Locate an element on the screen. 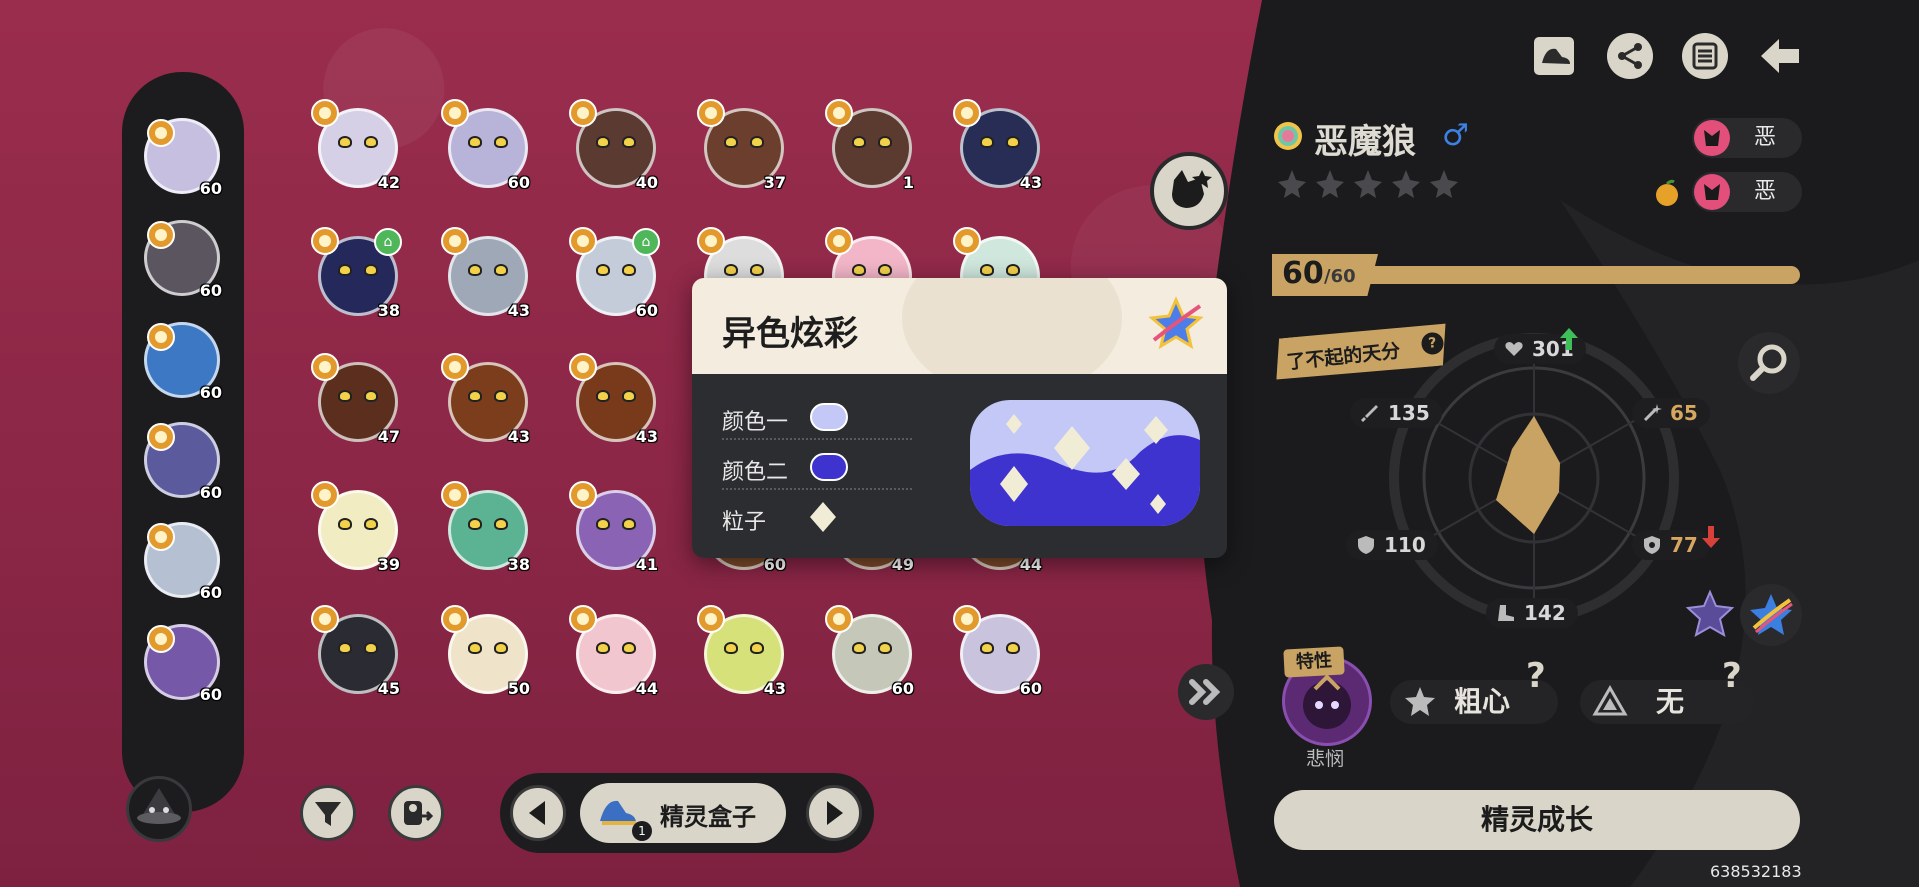 Image resolution: width=1919 pixels, height=887 pixels. rainbow-star-icon is located at coordinates (1771, 614).